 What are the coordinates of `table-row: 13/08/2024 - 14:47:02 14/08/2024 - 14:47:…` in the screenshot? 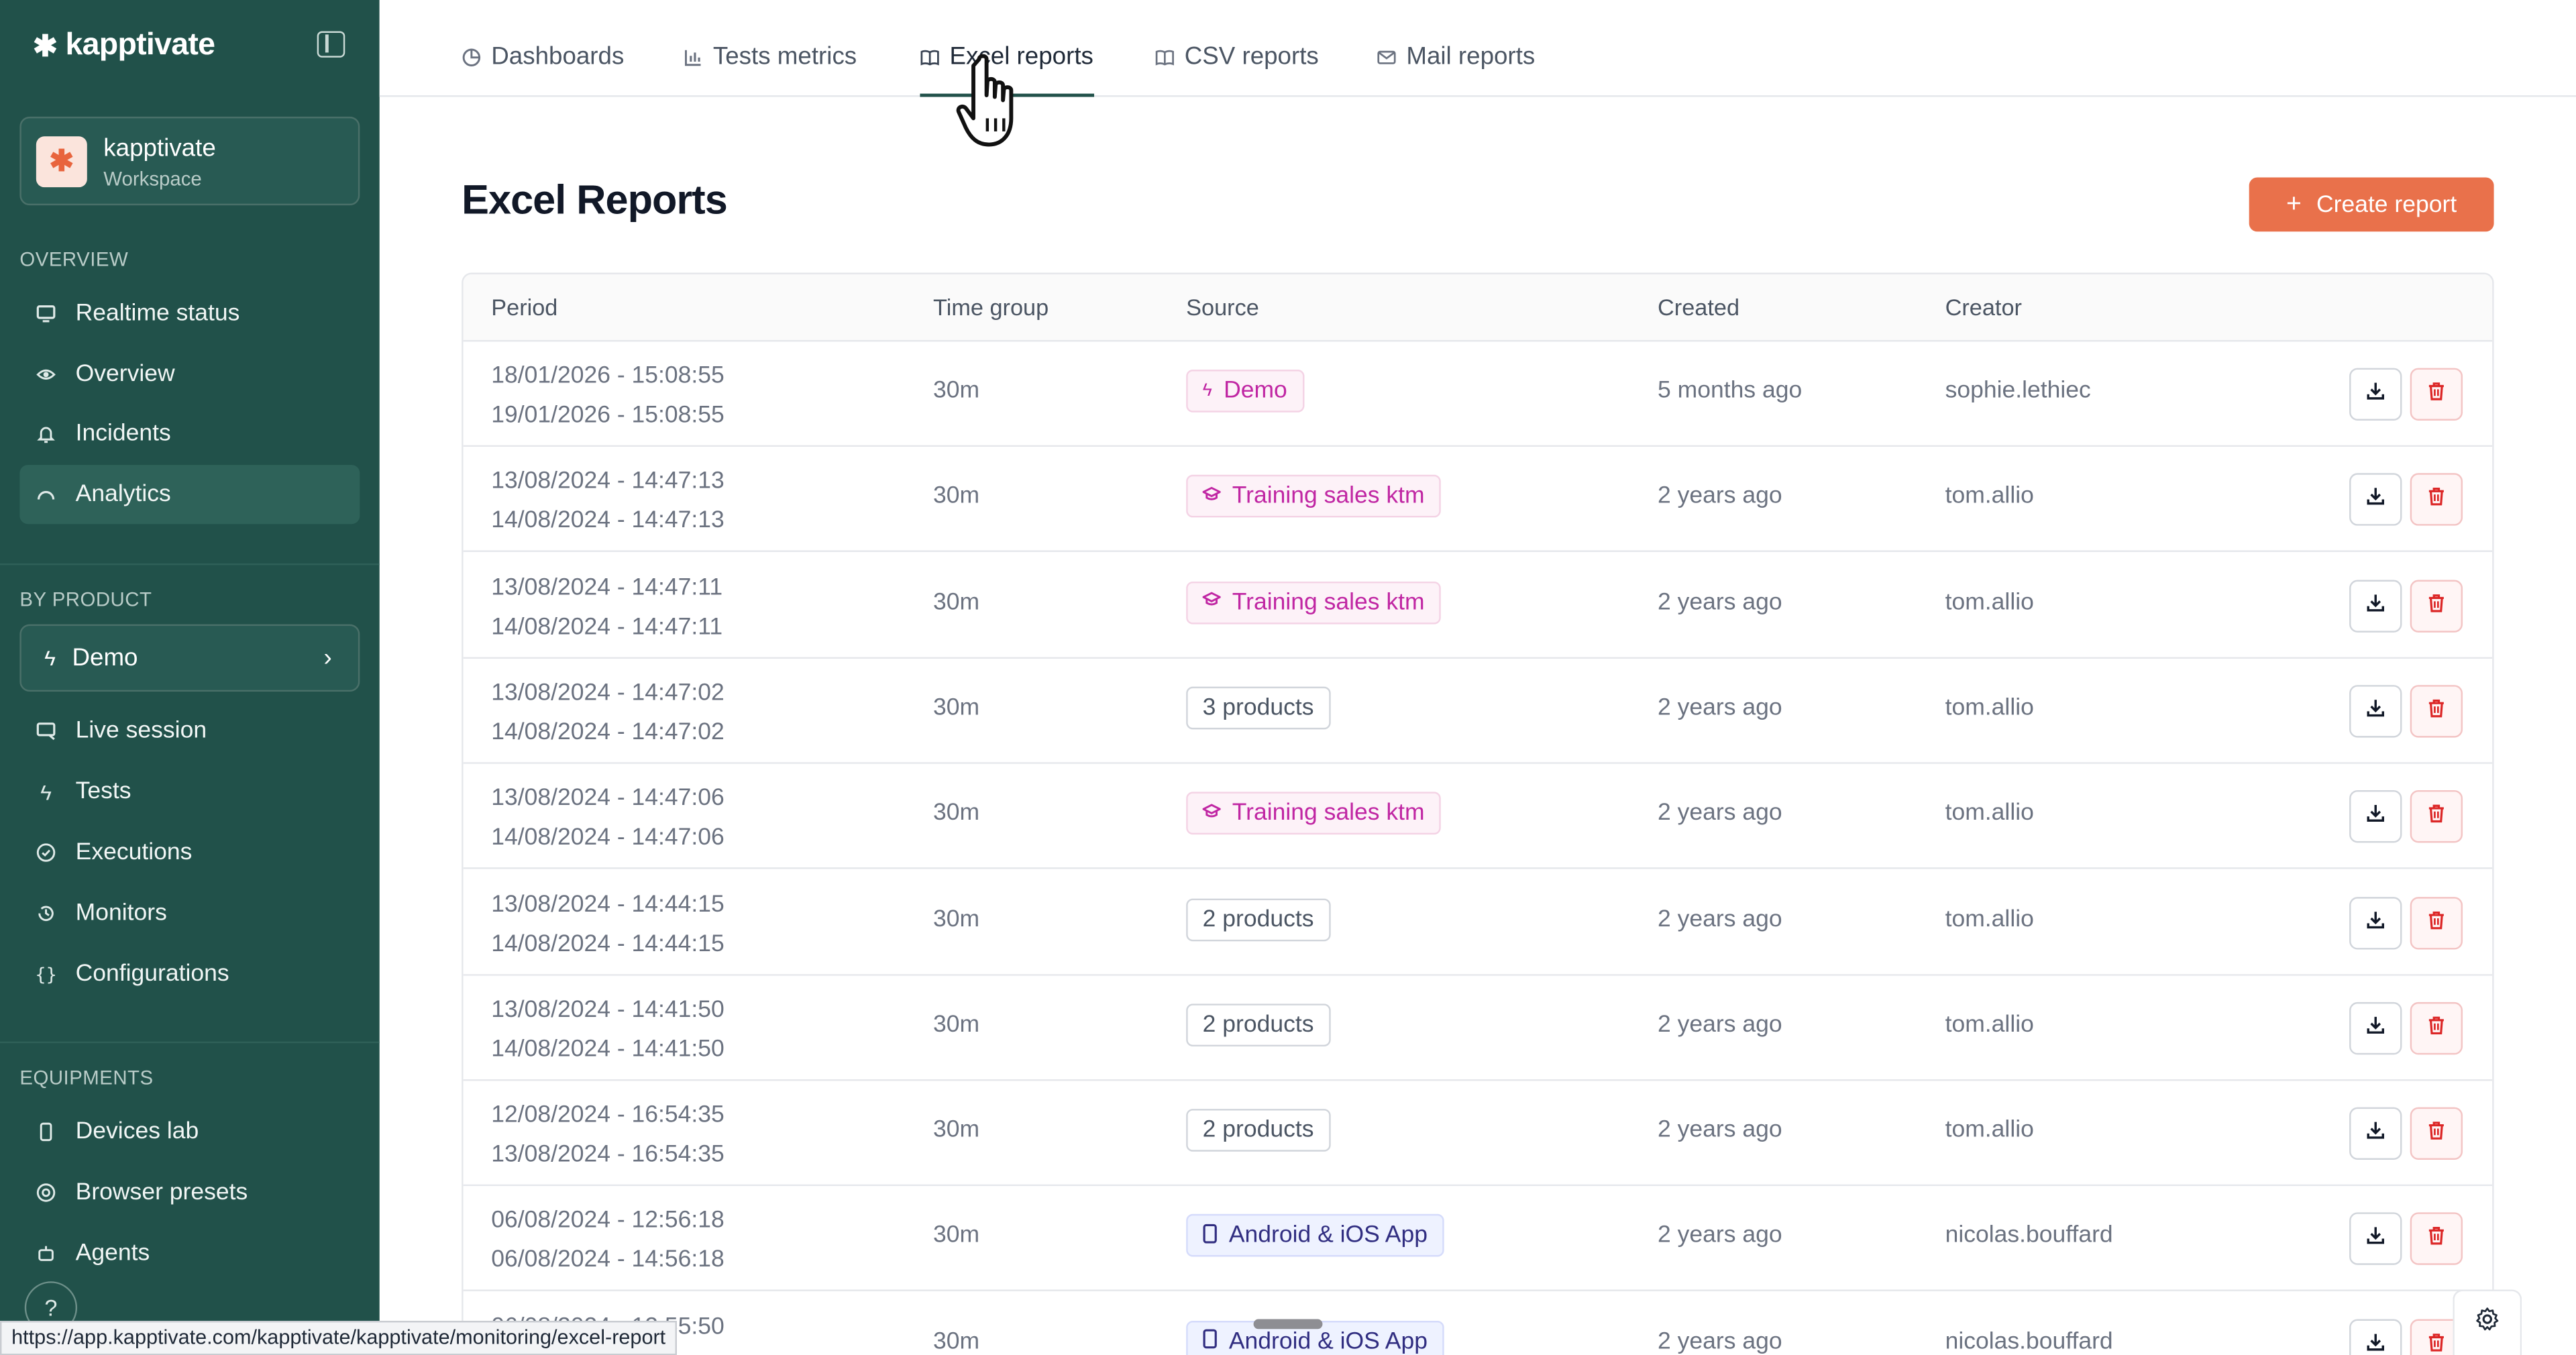 It's located at (1478, 711).